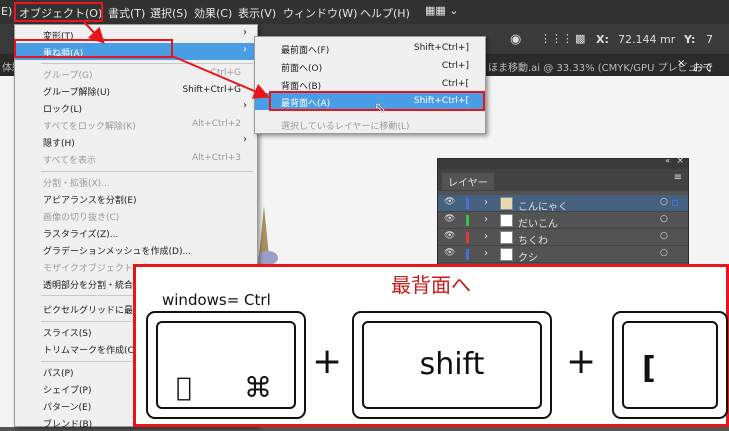 The height and width of the screenshot is (431, 729). I want to click on key-shift-label: shift, so click(452, 364).